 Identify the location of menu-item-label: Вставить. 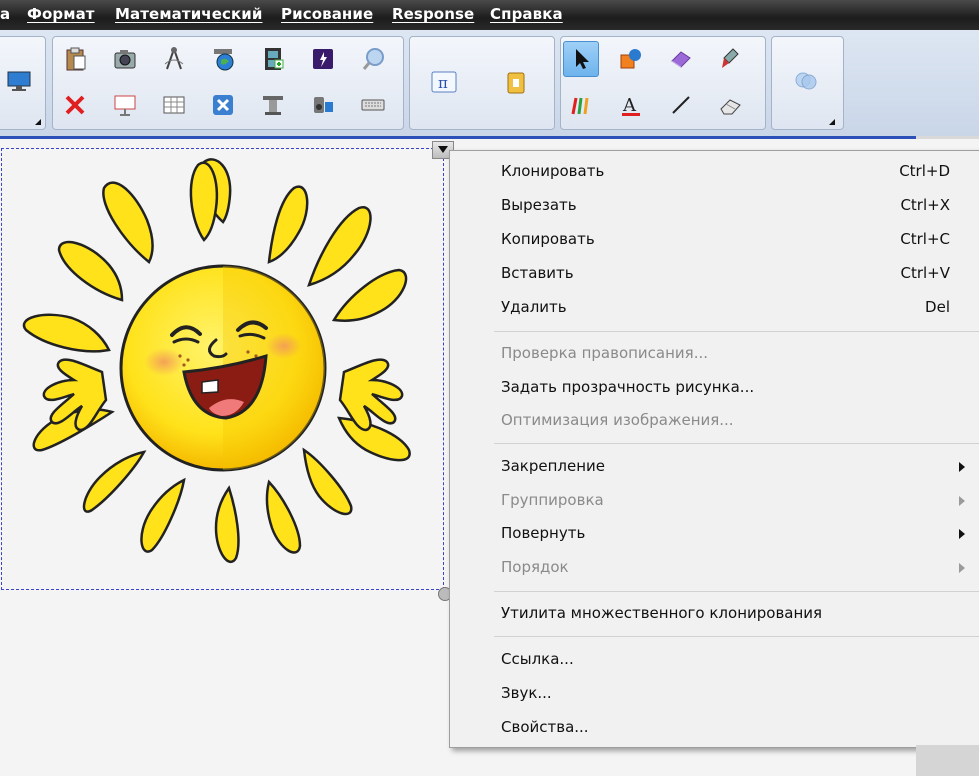
(537, 273).